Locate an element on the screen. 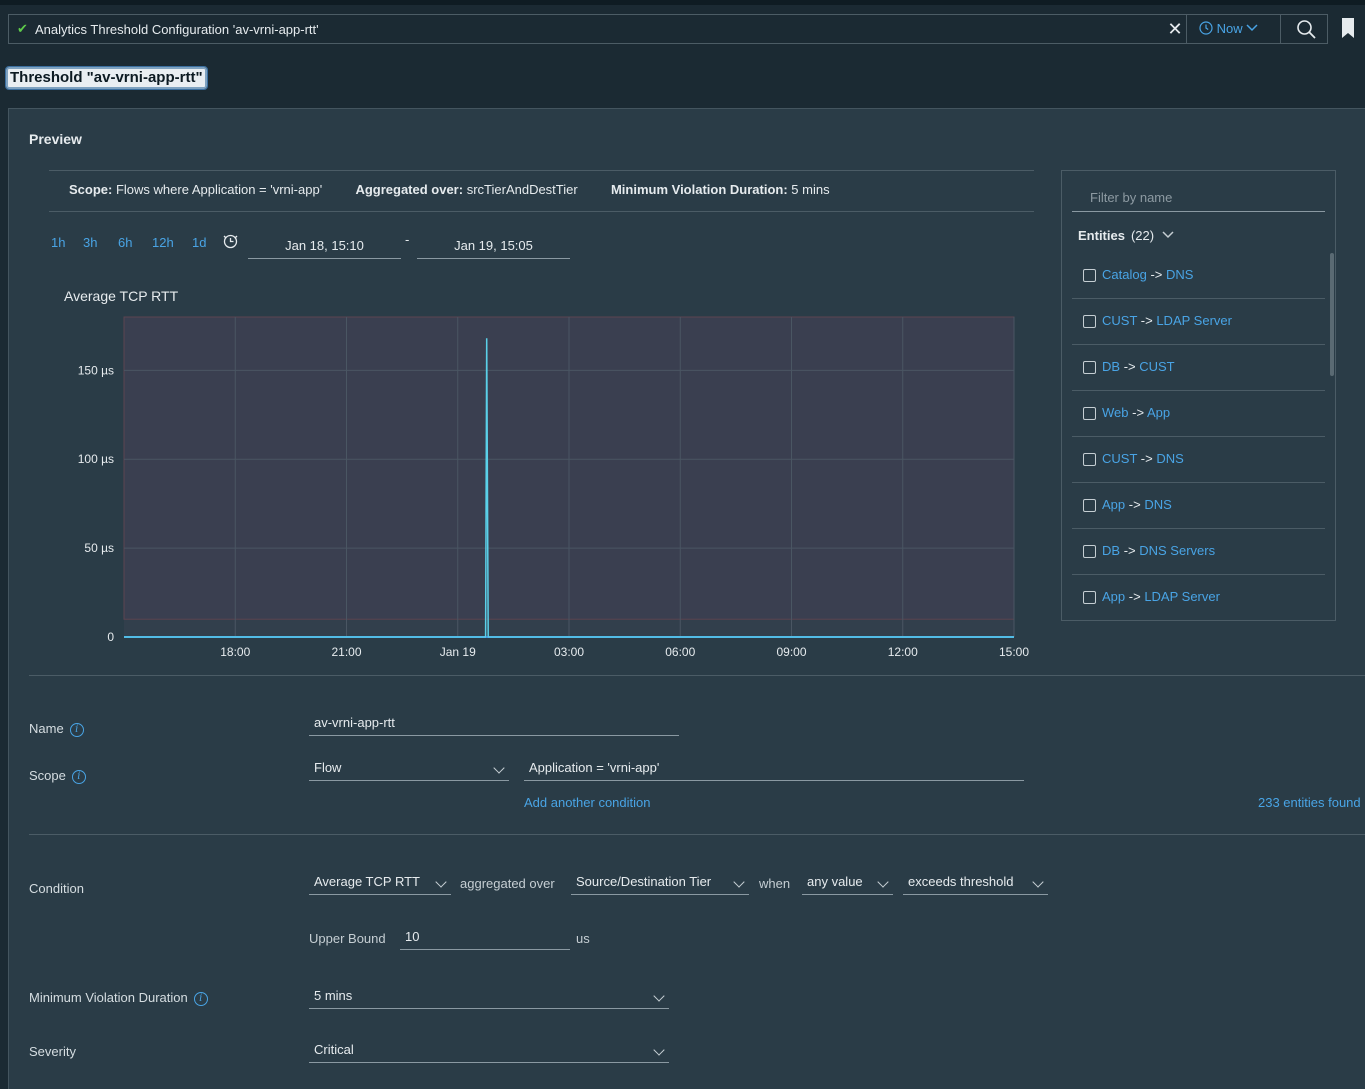 This screenshot has width=1365, height=1089. x-tick-label: 06:00 is located at coordinates (680, 652).